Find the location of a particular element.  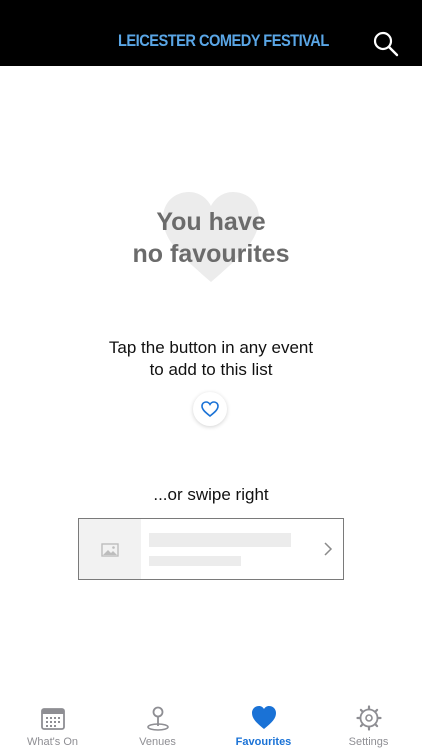

tab-whats-on: What's On is located at coordinates (52, 725).